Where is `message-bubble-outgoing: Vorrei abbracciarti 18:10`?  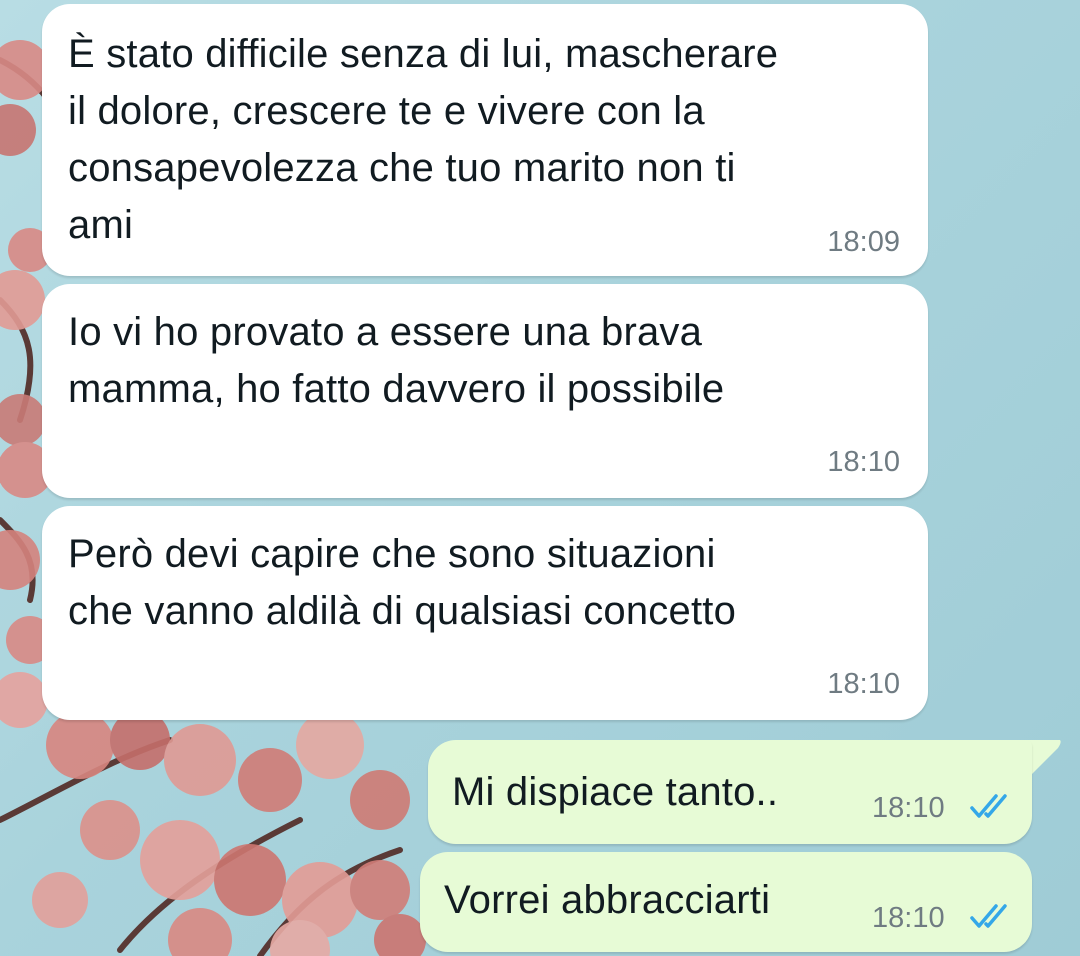
message-bubble-outgoing: Vorrei abbracciarti 18:10 is located at coordinates (726, 902).